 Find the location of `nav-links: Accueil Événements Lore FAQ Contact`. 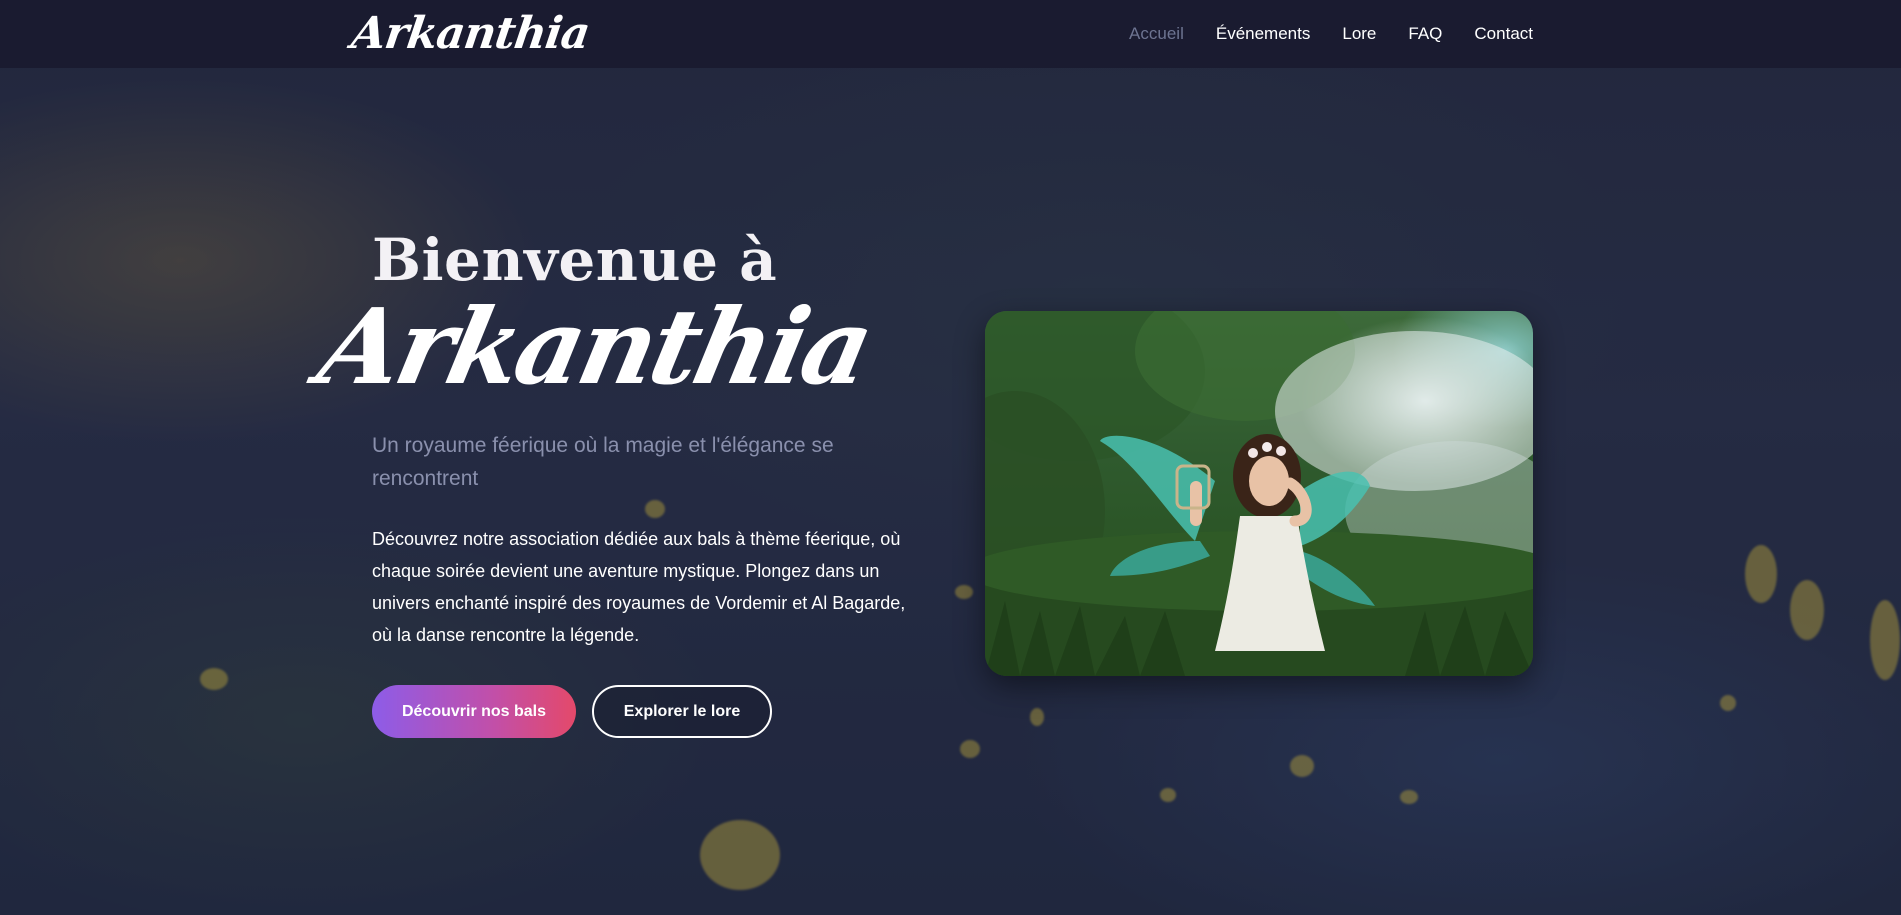

nav-links: Accueil Événements Lore FAQ Contact is located at coordinates (1331, 34).